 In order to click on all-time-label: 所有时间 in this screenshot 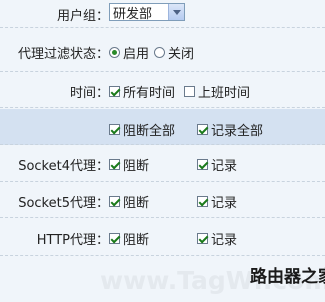, I will do `click(149, 93)`.